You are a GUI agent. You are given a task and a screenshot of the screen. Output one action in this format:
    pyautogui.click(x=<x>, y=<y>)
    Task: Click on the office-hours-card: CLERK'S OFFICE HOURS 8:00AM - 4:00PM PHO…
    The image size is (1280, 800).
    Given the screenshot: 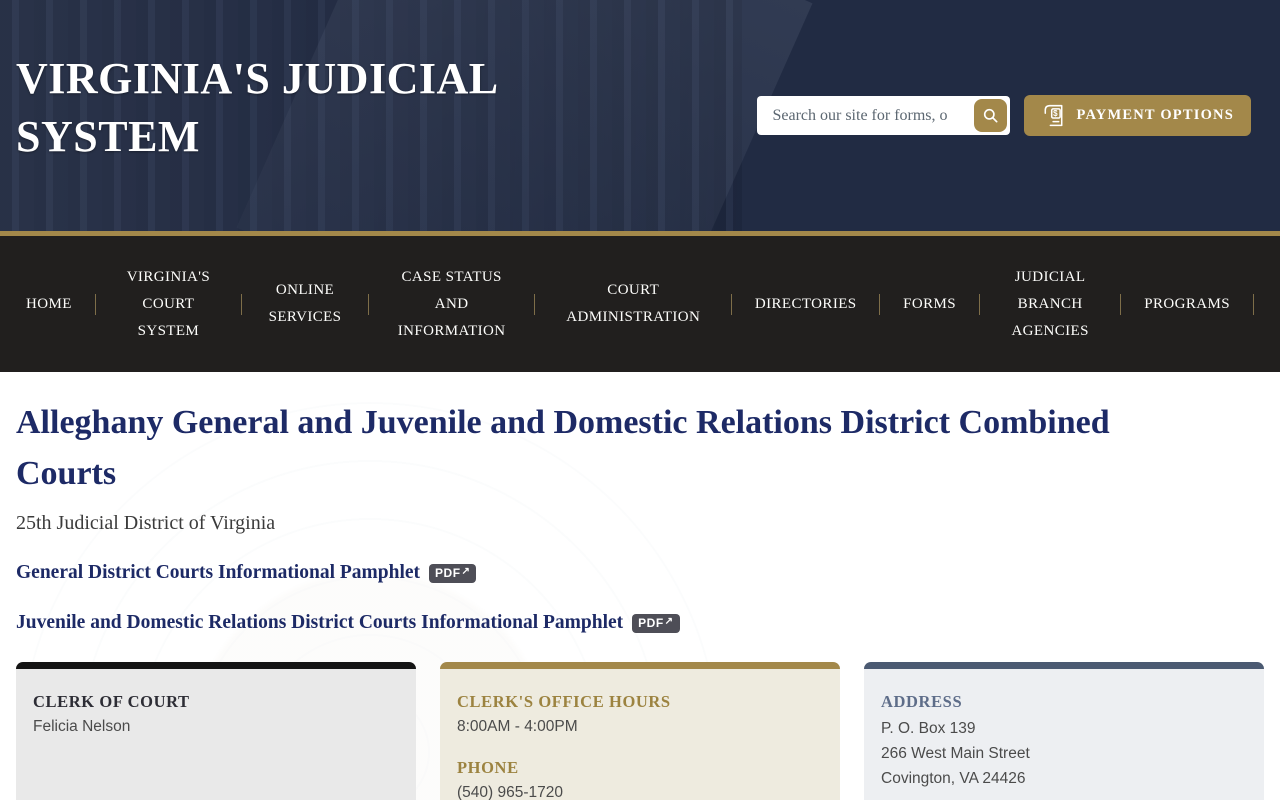 What is the action you would take?
    pyautogui.click(x=640, y=731)
    